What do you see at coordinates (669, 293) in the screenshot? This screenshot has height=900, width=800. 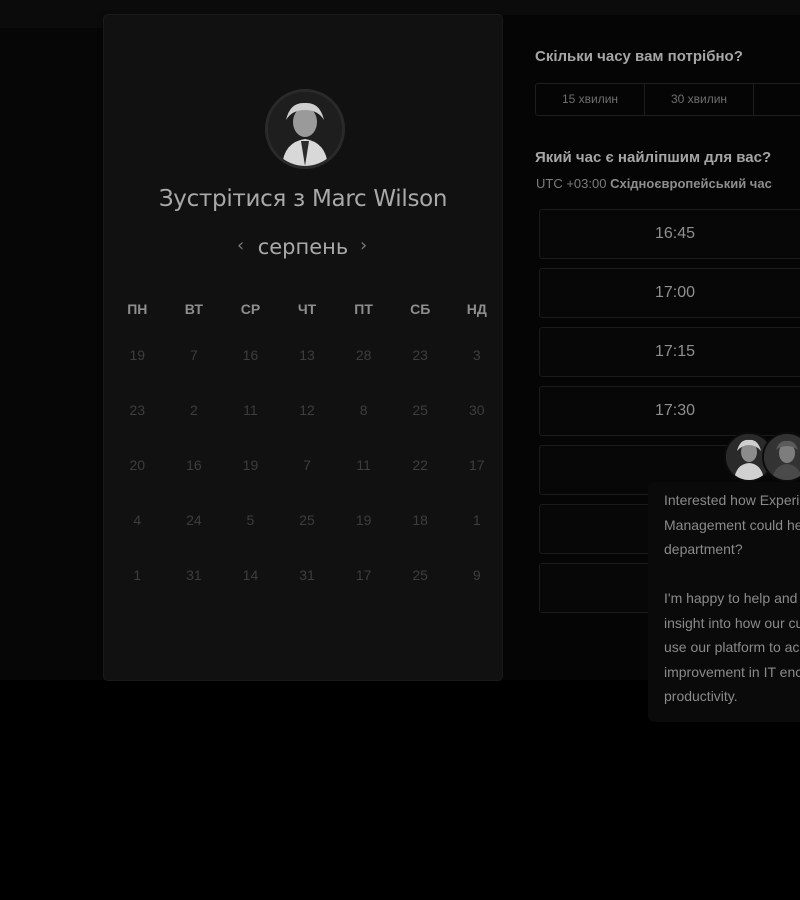 I see `time-slot: 17:00` at bounding box center [669, 293].